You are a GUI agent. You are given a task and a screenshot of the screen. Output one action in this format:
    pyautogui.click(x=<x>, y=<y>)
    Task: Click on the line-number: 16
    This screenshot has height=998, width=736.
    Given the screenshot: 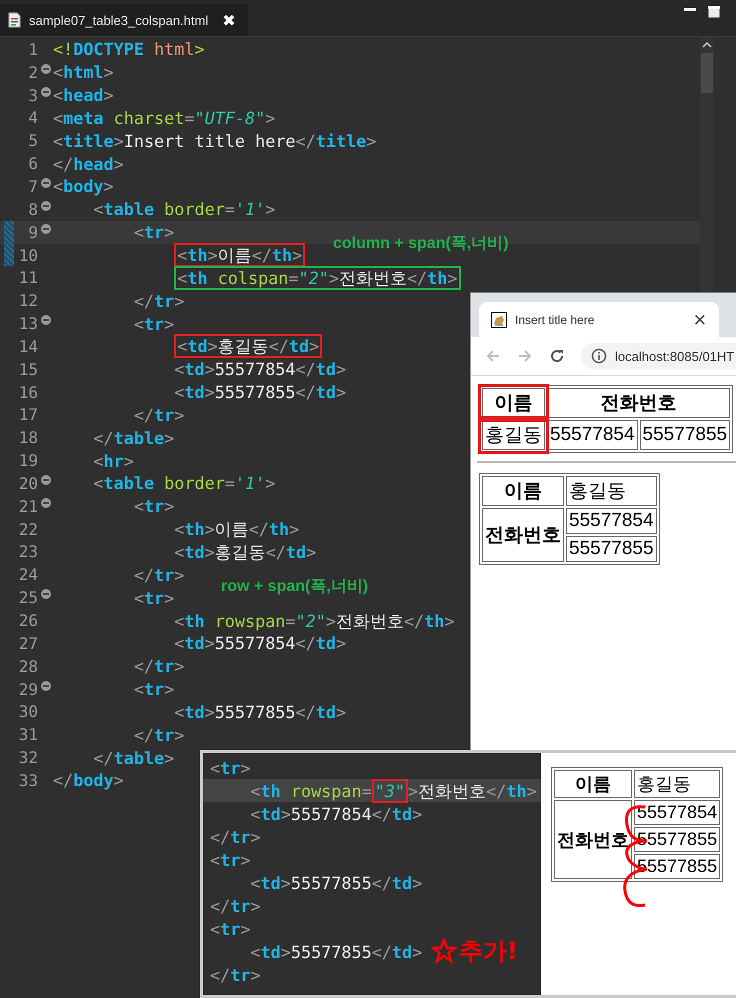 What is the action you would take?
    pyautogui.click(x=28, y=392)
    